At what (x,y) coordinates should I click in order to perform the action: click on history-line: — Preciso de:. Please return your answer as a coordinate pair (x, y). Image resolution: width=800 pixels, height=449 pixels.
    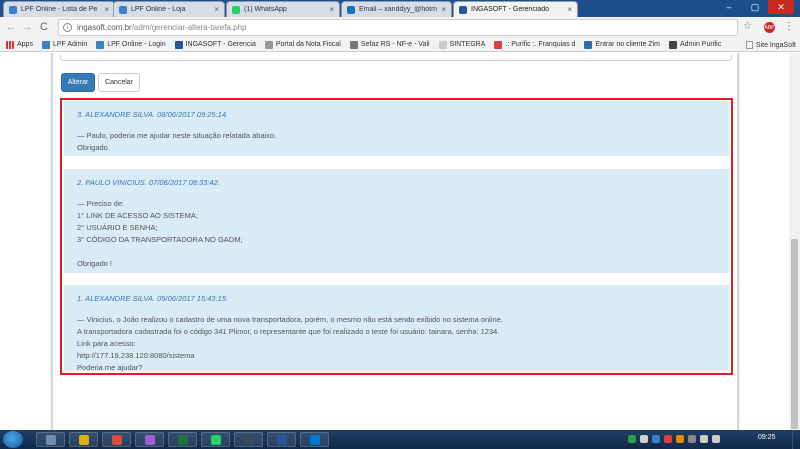
    Looking at the image, I should click on (101, 203).